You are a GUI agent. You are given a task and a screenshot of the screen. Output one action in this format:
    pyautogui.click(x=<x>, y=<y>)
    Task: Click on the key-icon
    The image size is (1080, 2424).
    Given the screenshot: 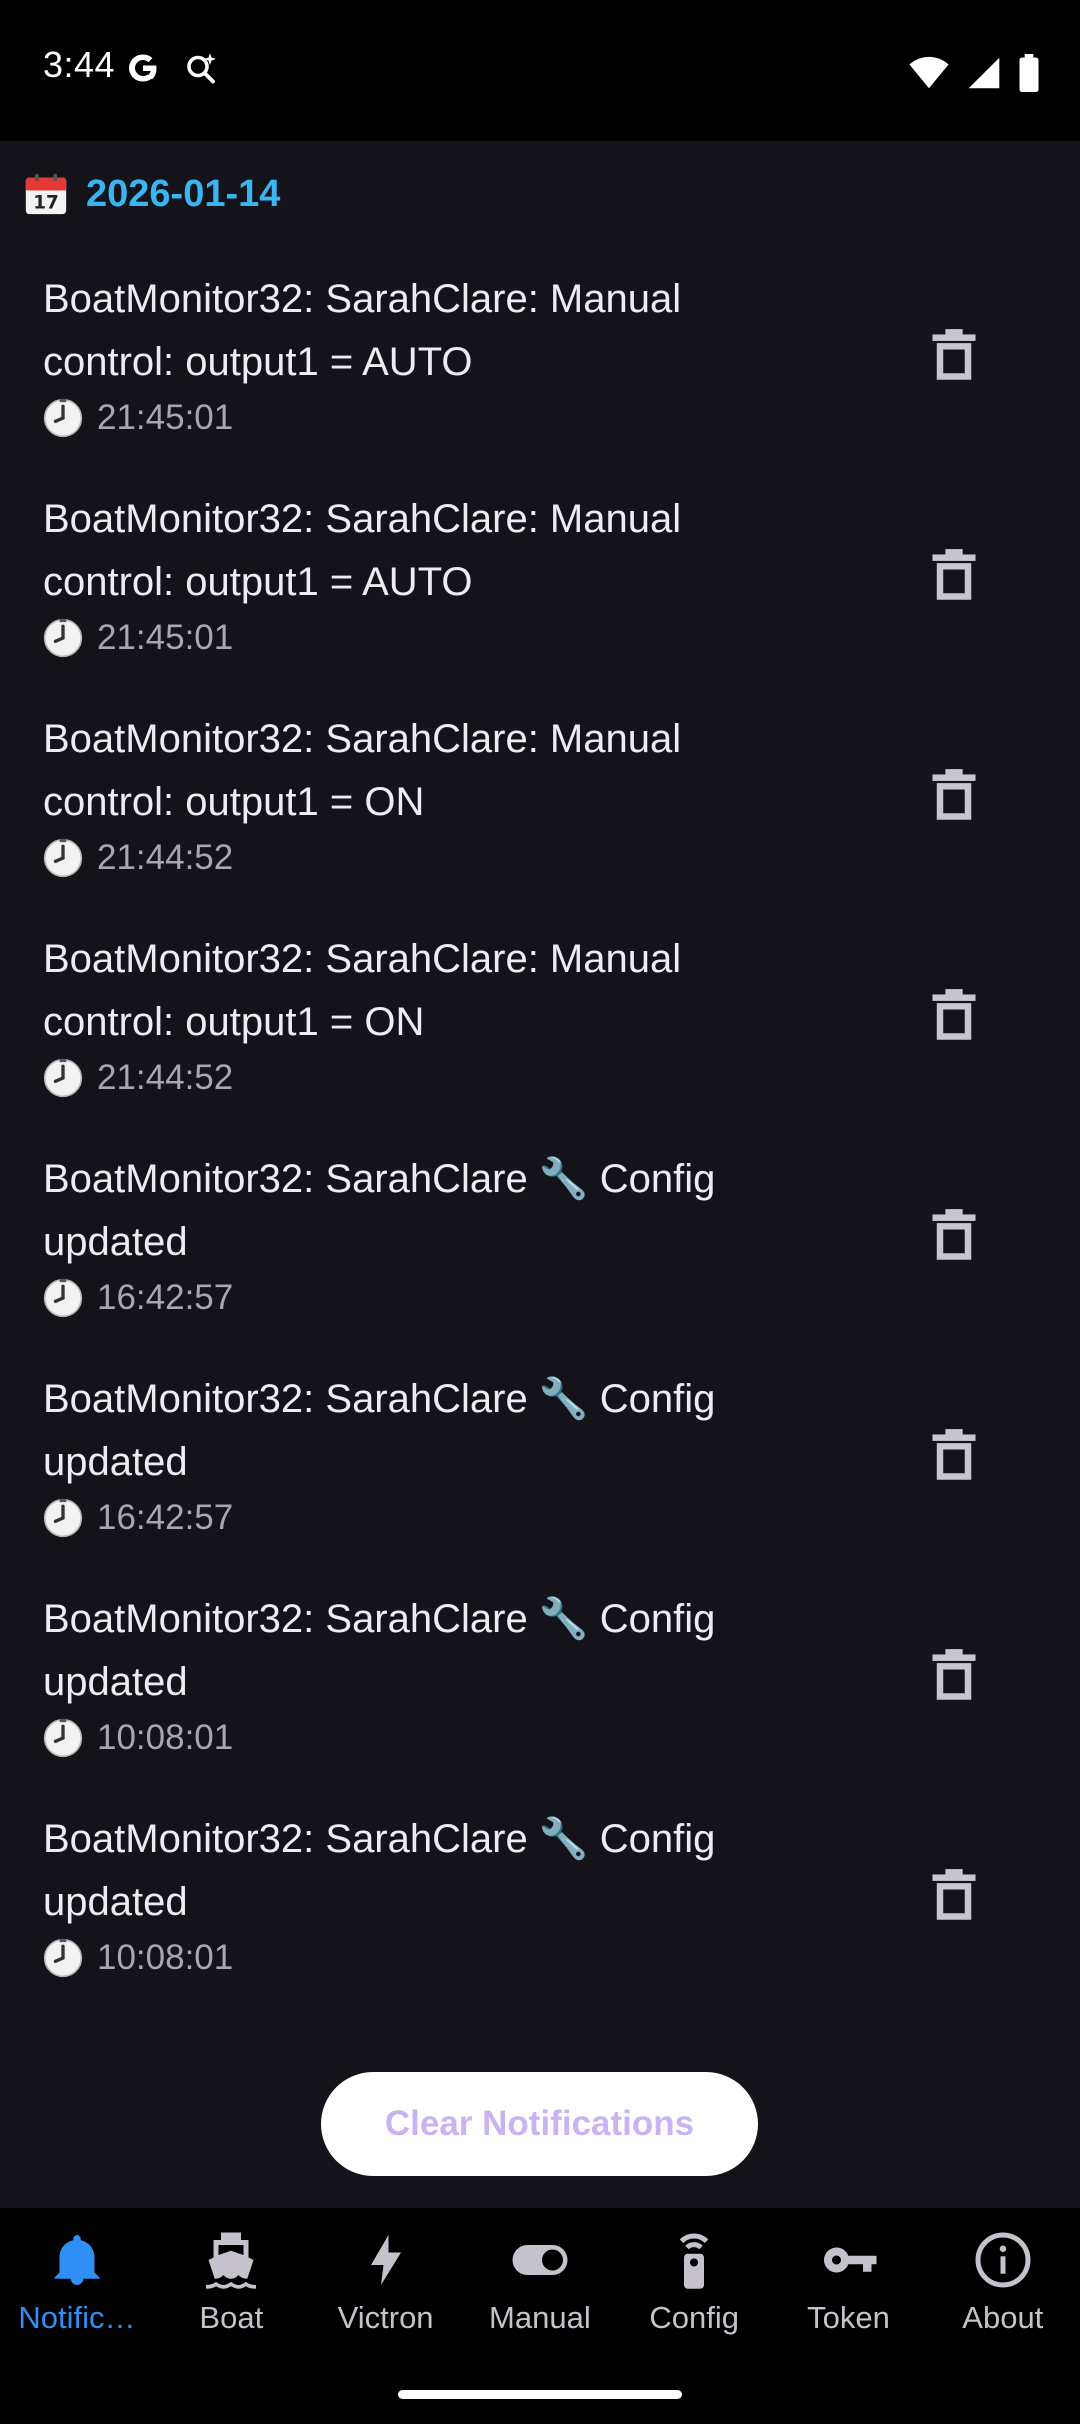 What is the action you would take?
    pyautogui.click(x=849, y=2260)
    